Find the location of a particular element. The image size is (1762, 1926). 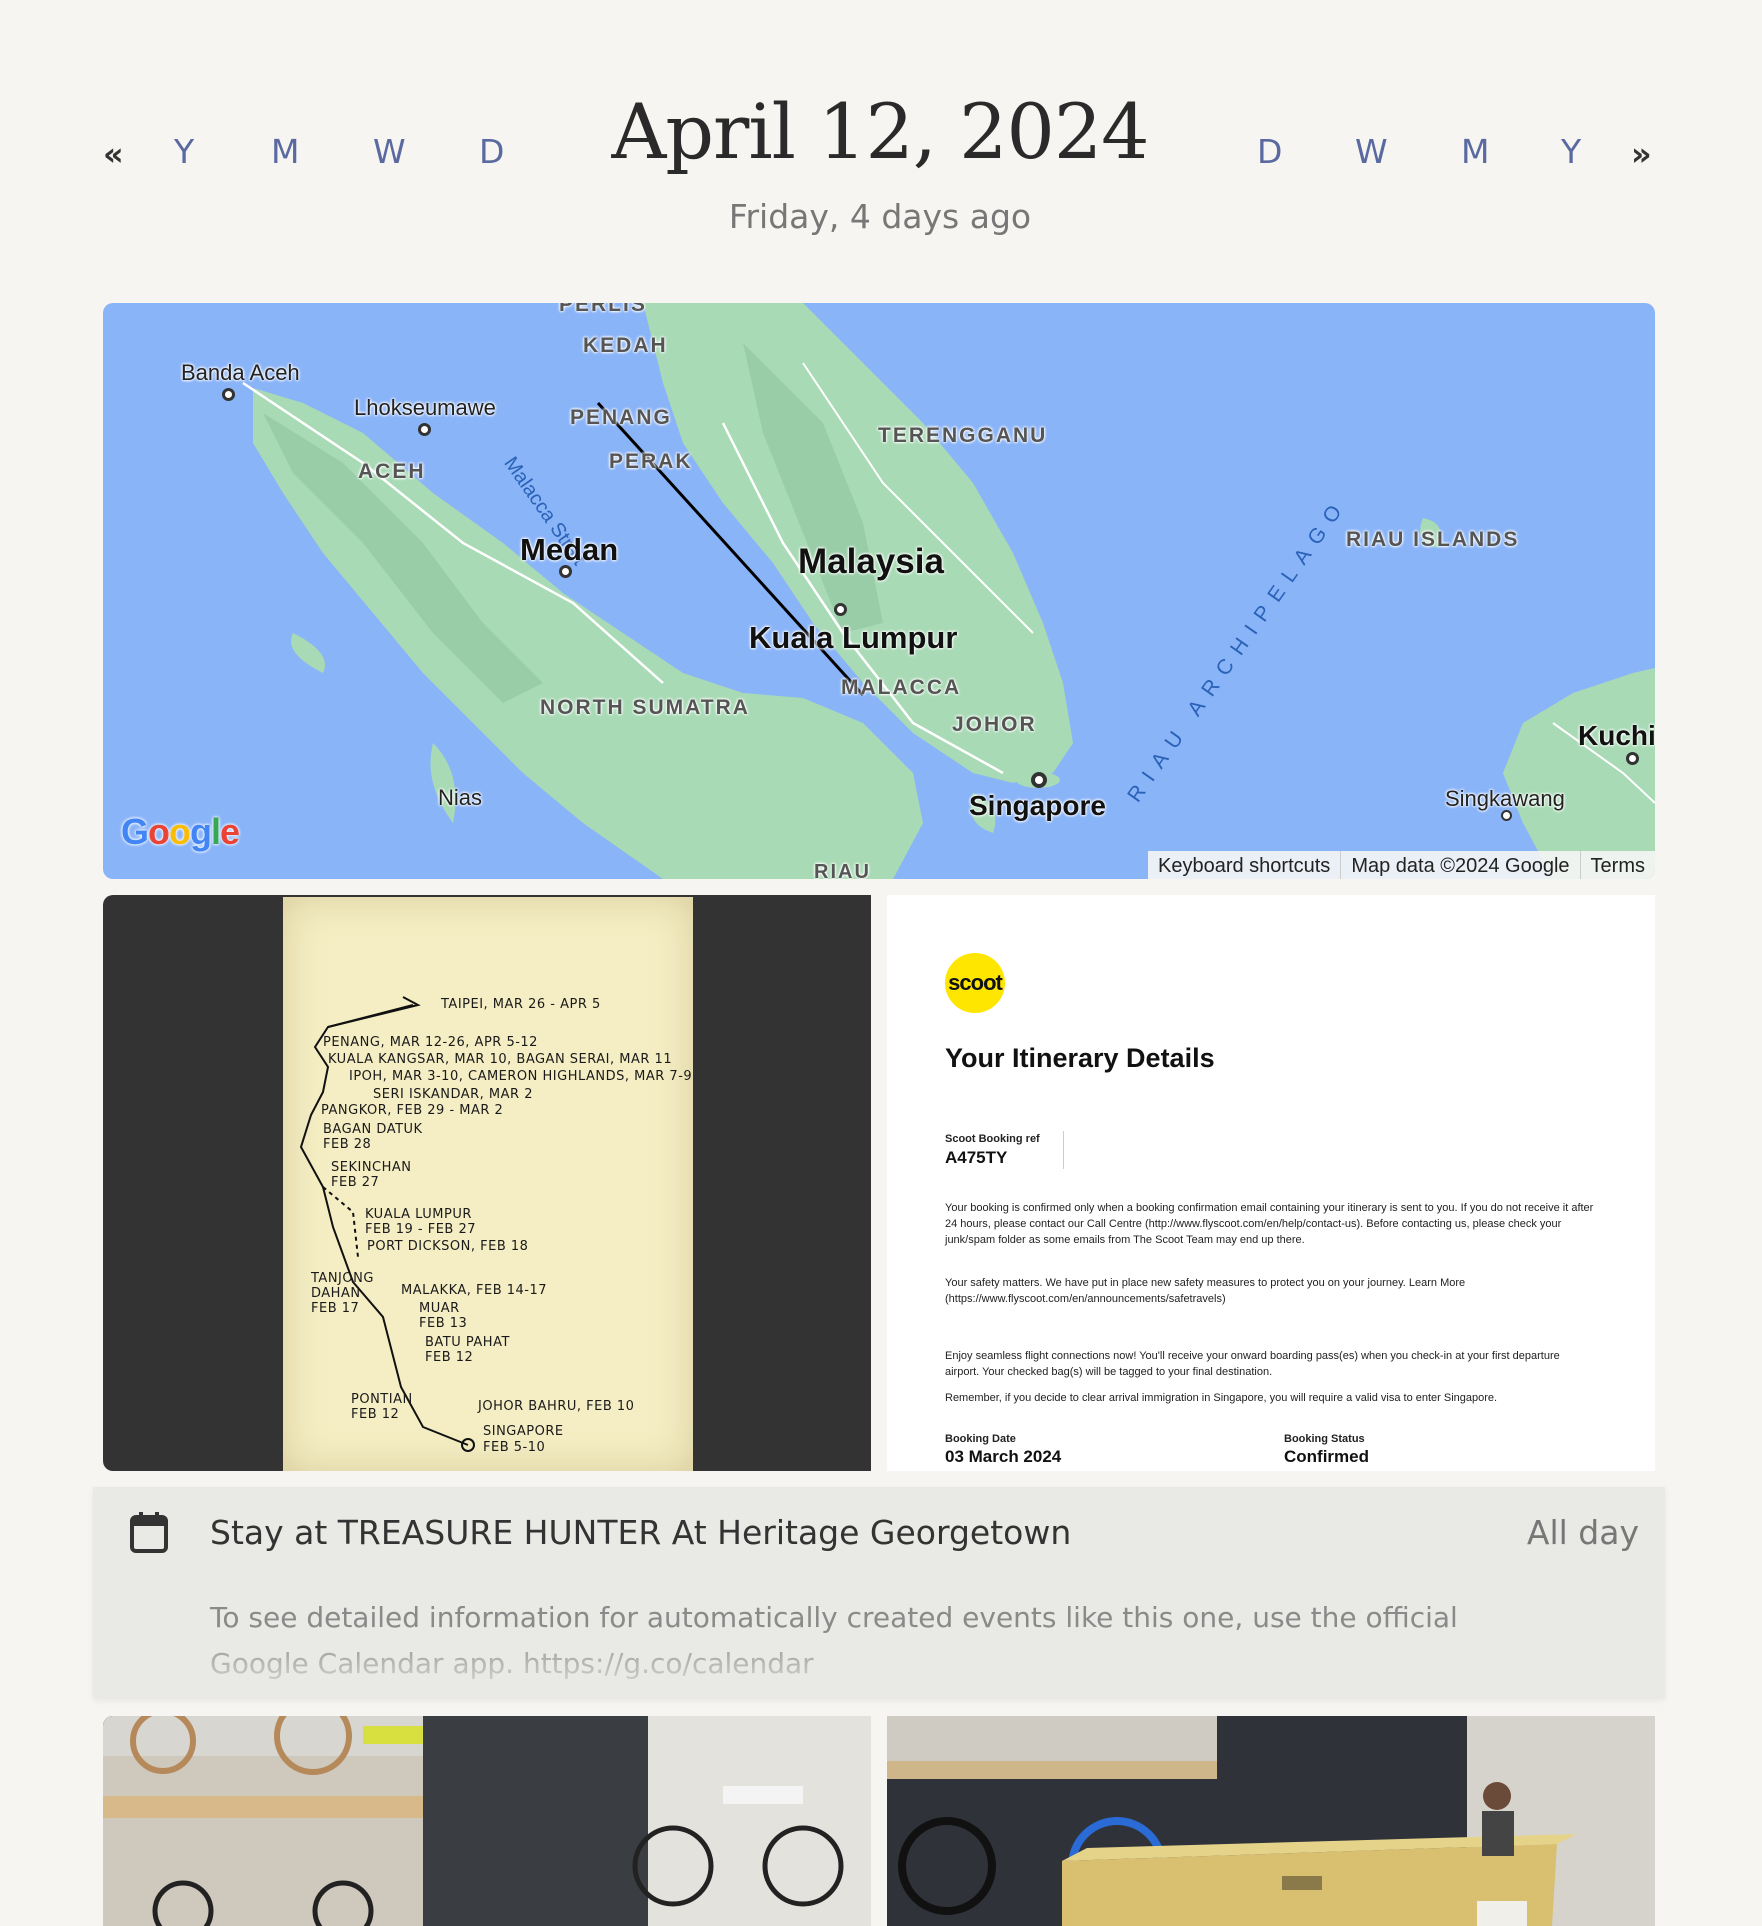

map-label-kuching: Kuchin is located at coordinates (1616, 735).